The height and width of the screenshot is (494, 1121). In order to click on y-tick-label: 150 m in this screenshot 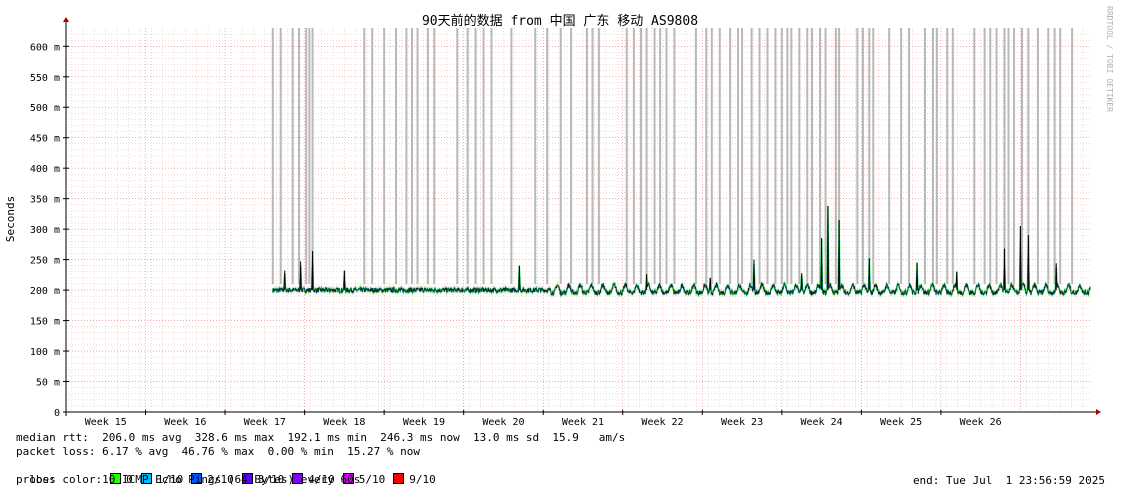, I will do `click(45, 322)`.